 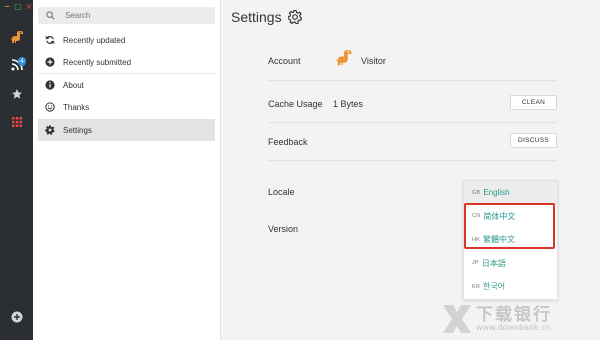 I want to click on refresh-icon, so click(x=50, y=40).